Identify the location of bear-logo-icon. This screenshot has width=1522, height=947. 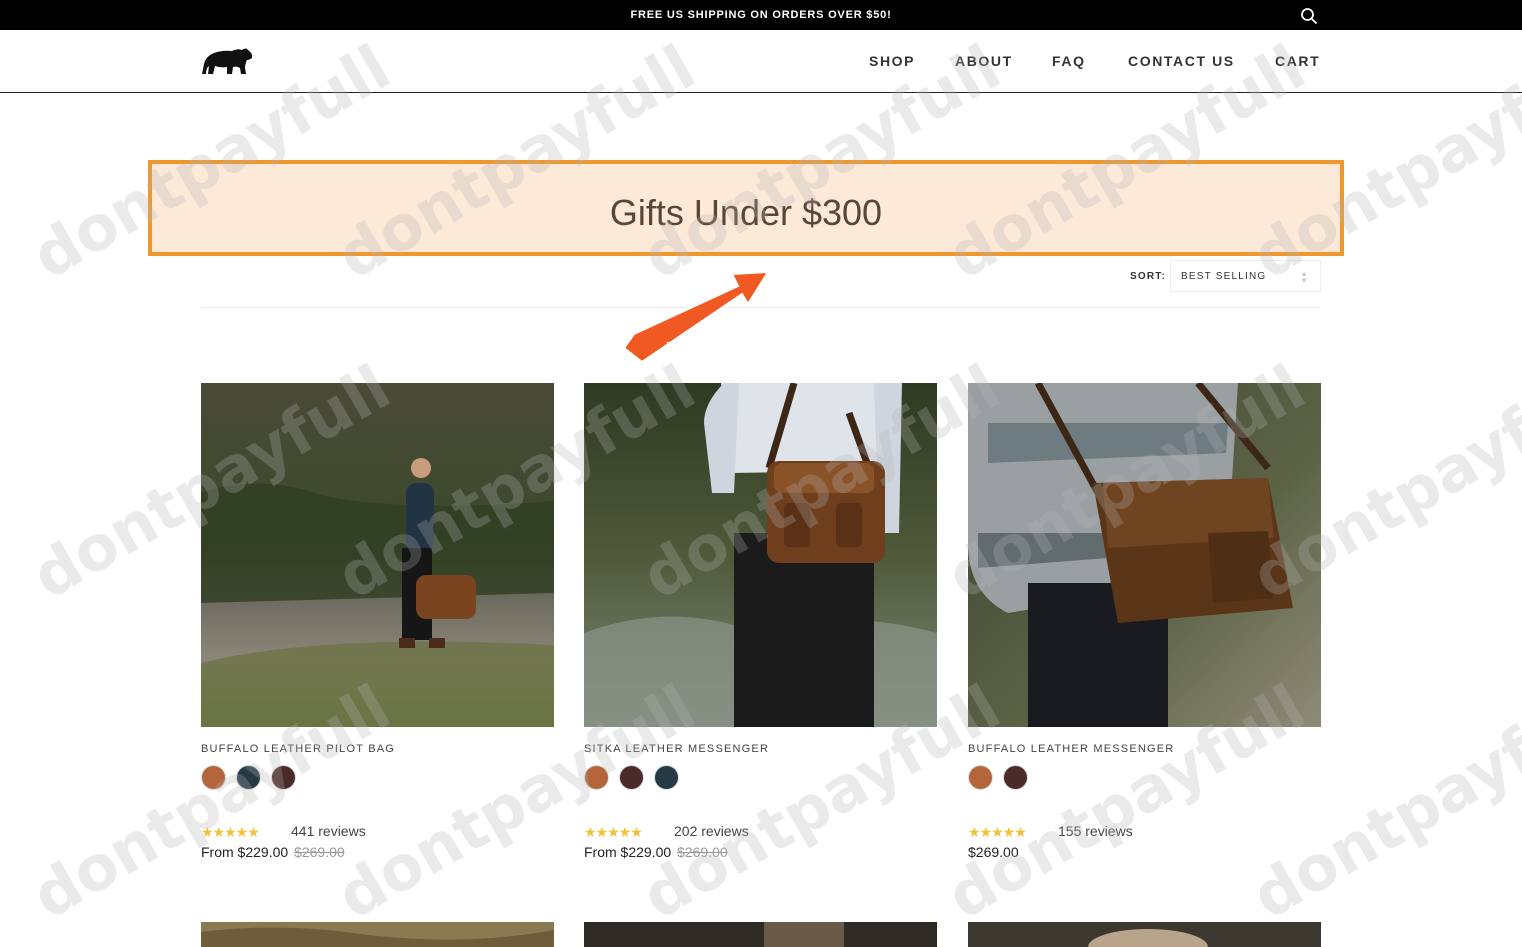
(227, 61).